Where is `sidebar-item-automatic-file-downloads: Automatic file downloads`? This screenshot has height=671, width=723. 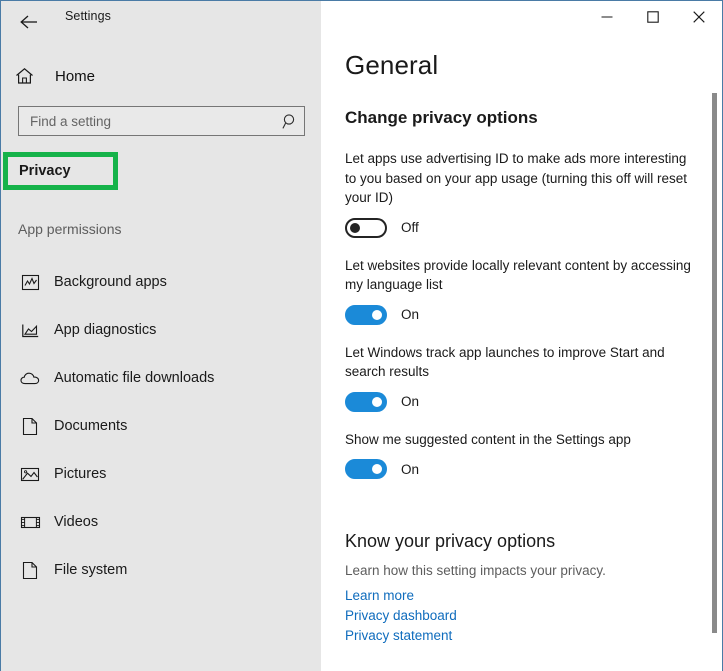
sidebar-item-automatic-file-downloads: Automatic file downloads is located at coordinates (161, 378).